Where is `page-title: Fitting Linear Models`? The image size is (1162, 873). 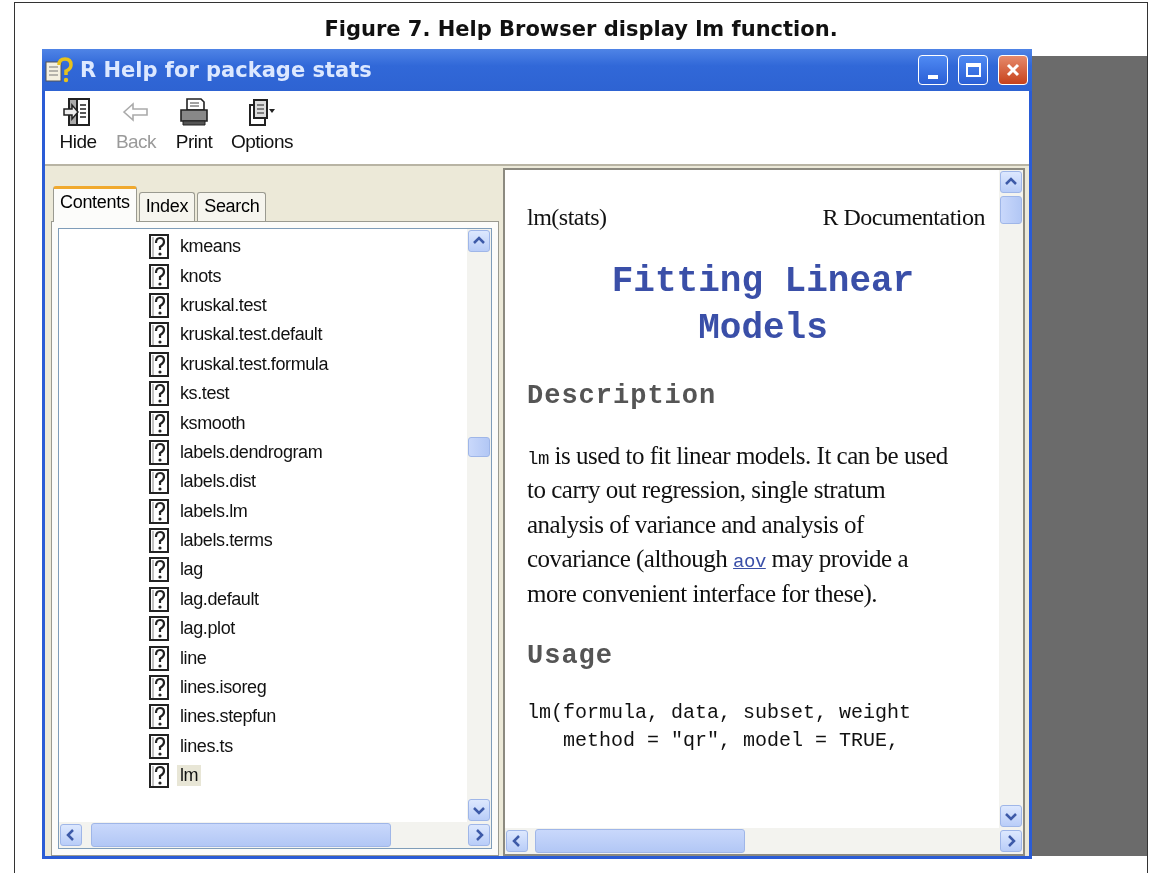
page-title: Fitting Linear Models is located at coordinates (763, 305).